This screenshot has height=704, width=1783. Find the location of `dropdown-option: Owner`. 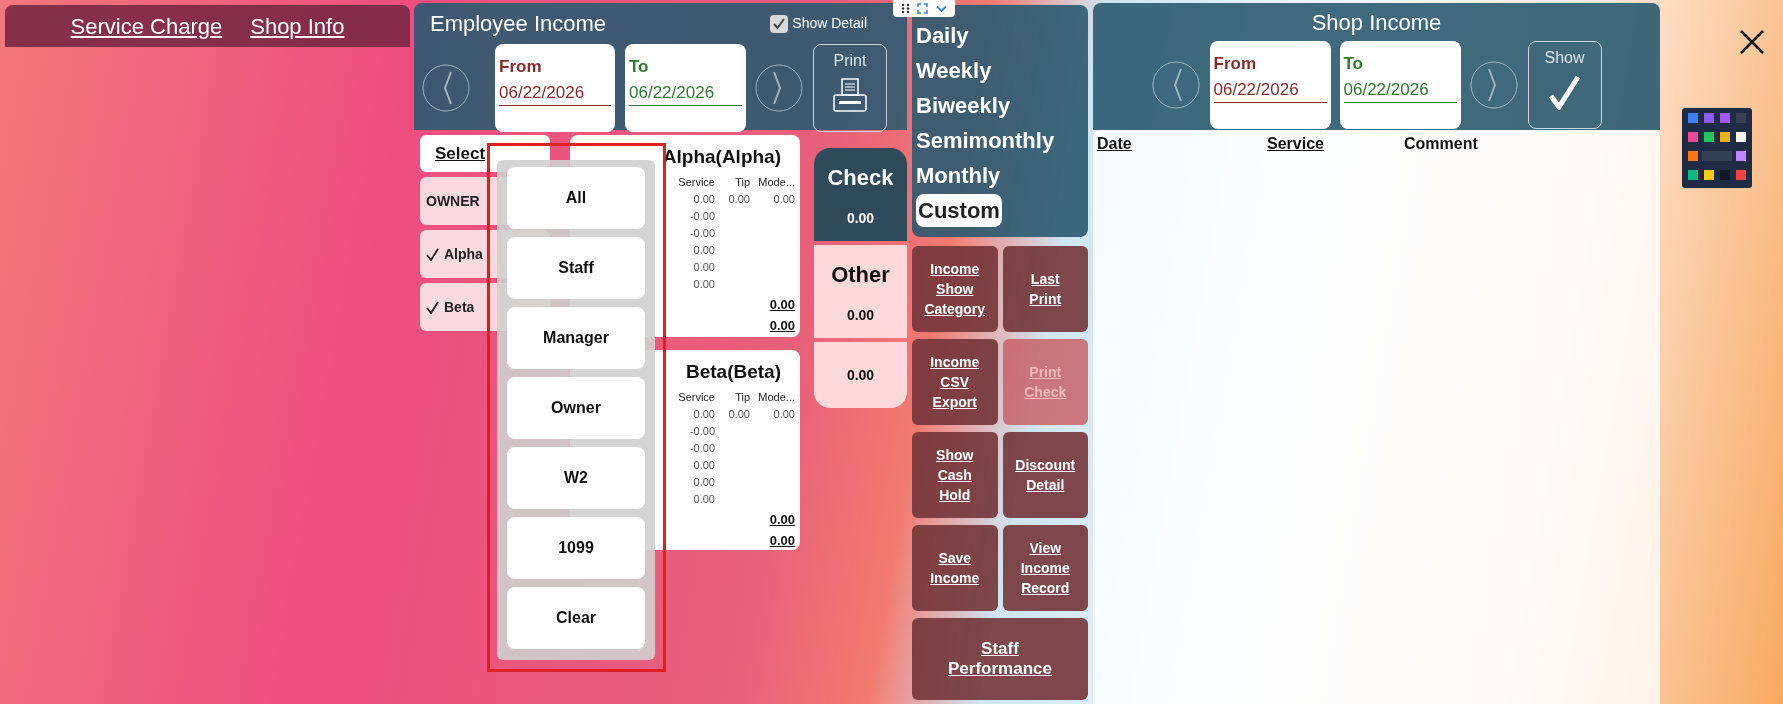

dropdown-option: Owner is located at coordinates (576, 408).